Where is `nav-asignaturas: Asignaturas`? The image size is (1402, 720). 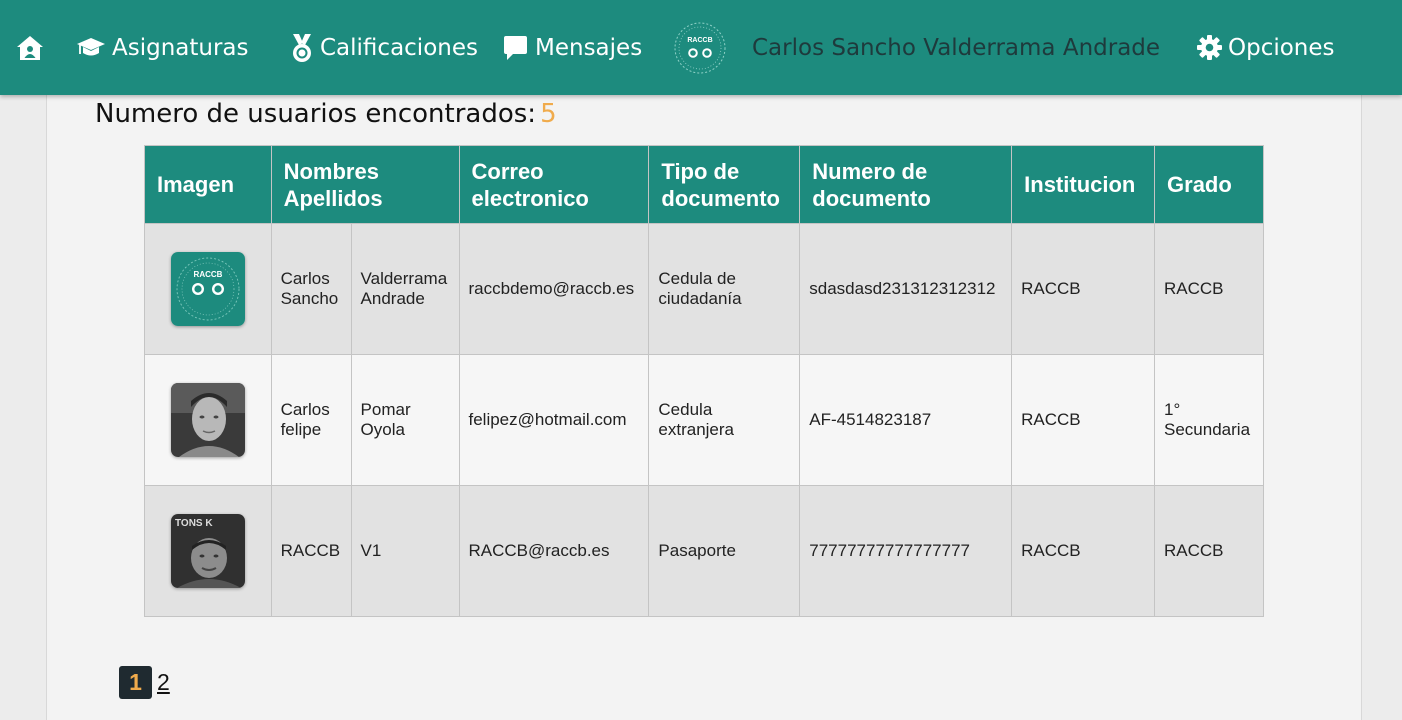
nav-asignaturas: Asignaturas is located at coordinates (162, 47).